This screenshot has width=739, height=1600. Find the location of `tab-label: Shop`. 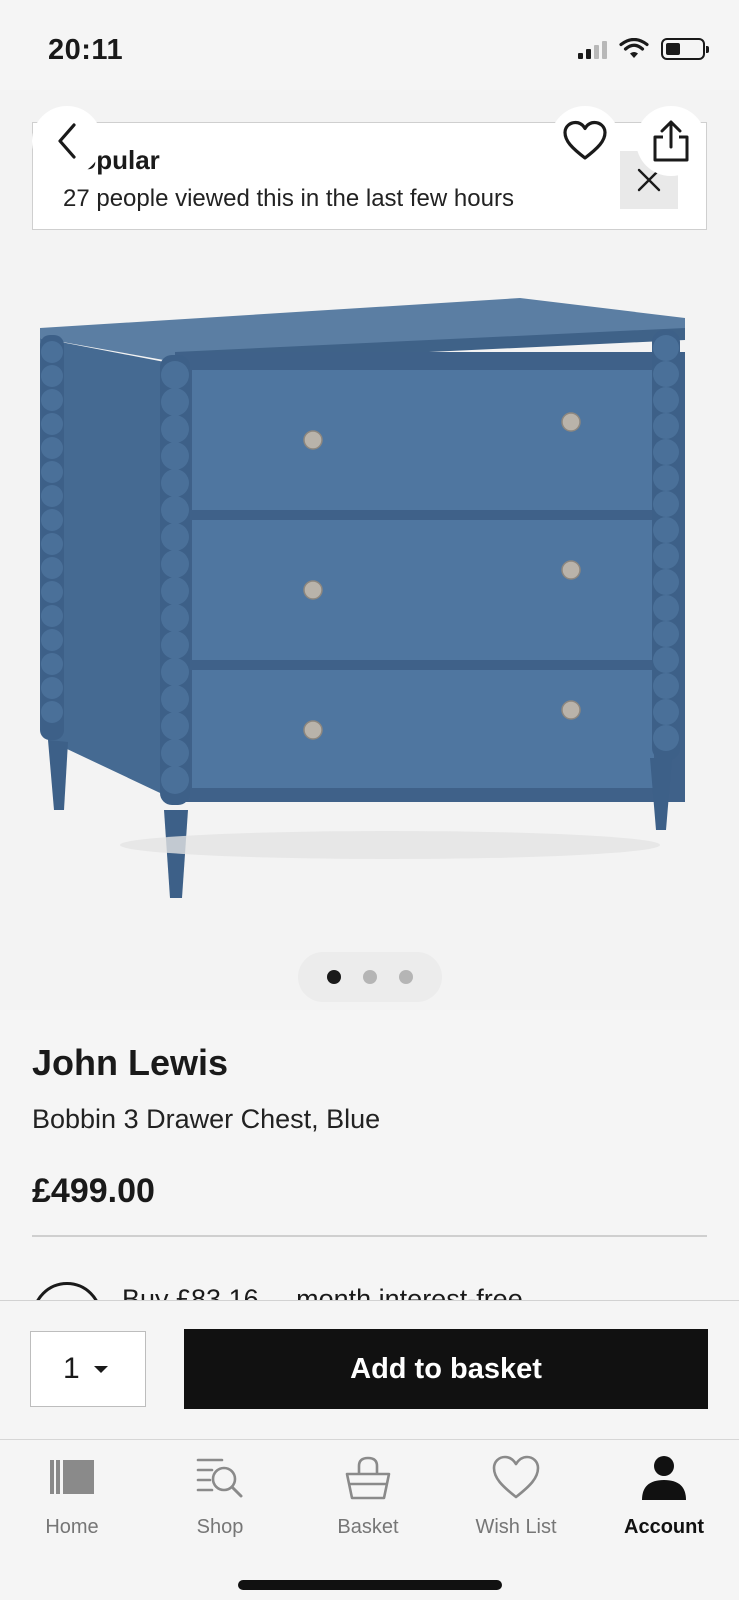

tab-label: Shop is located at coordinates (220, 1527).